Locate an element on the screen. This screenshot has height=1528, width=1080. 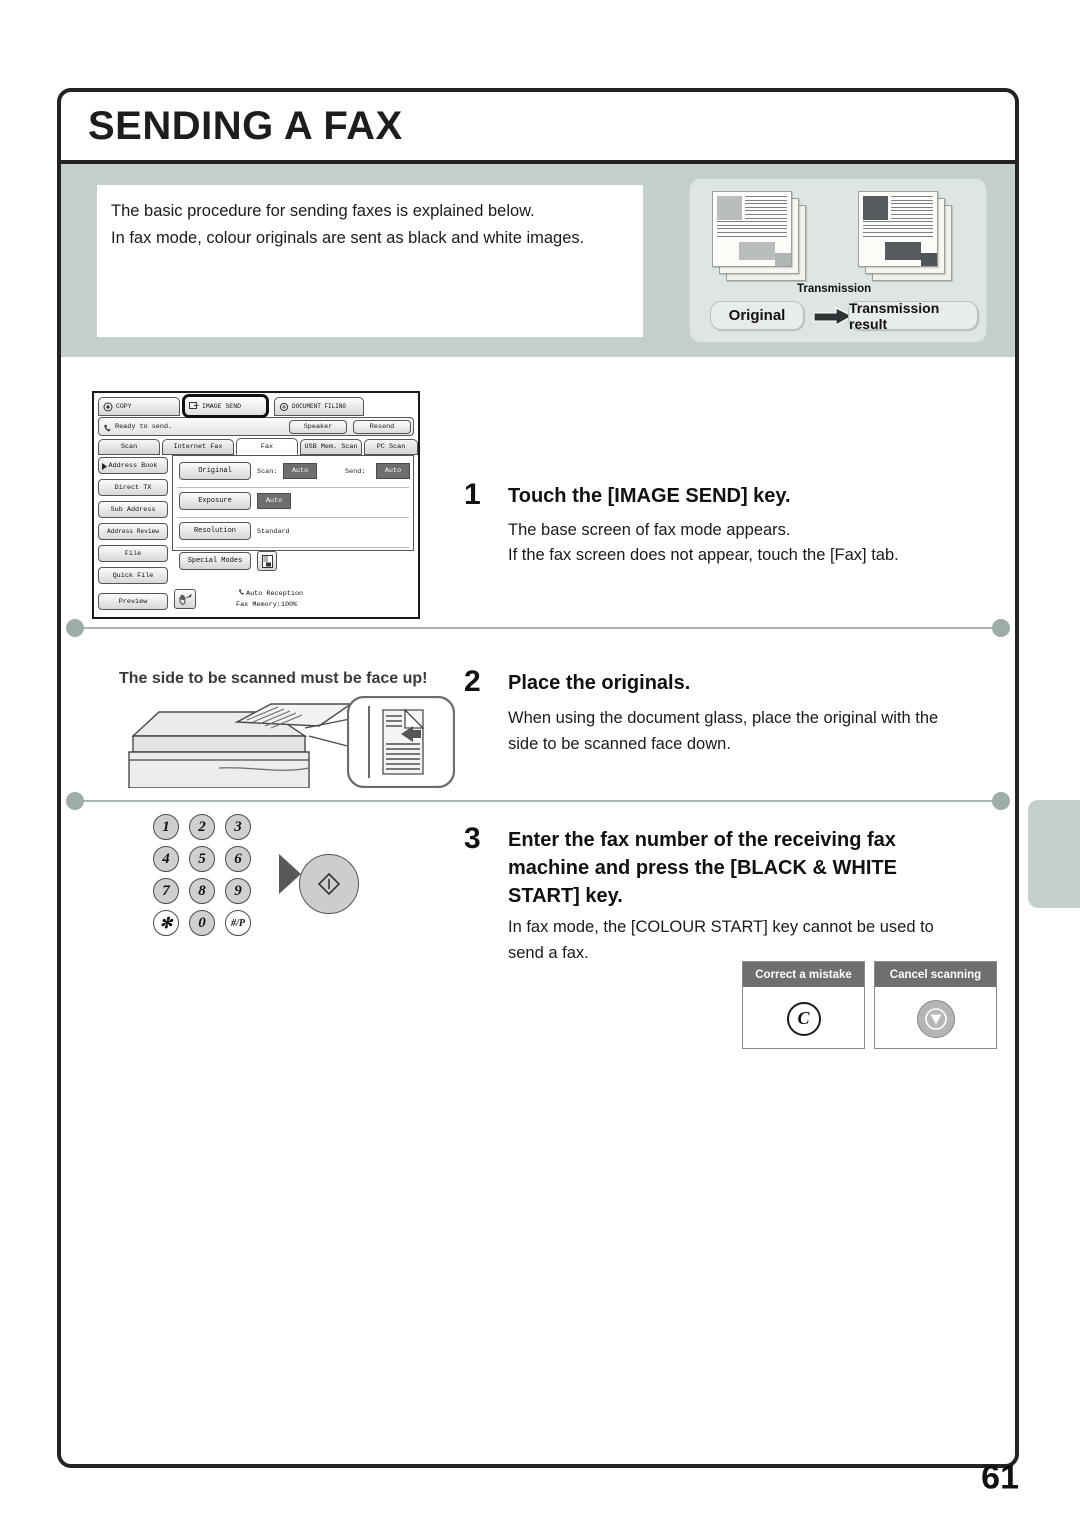
keypad-key-asterisk: ✻ is located at coordinates (166, 923).